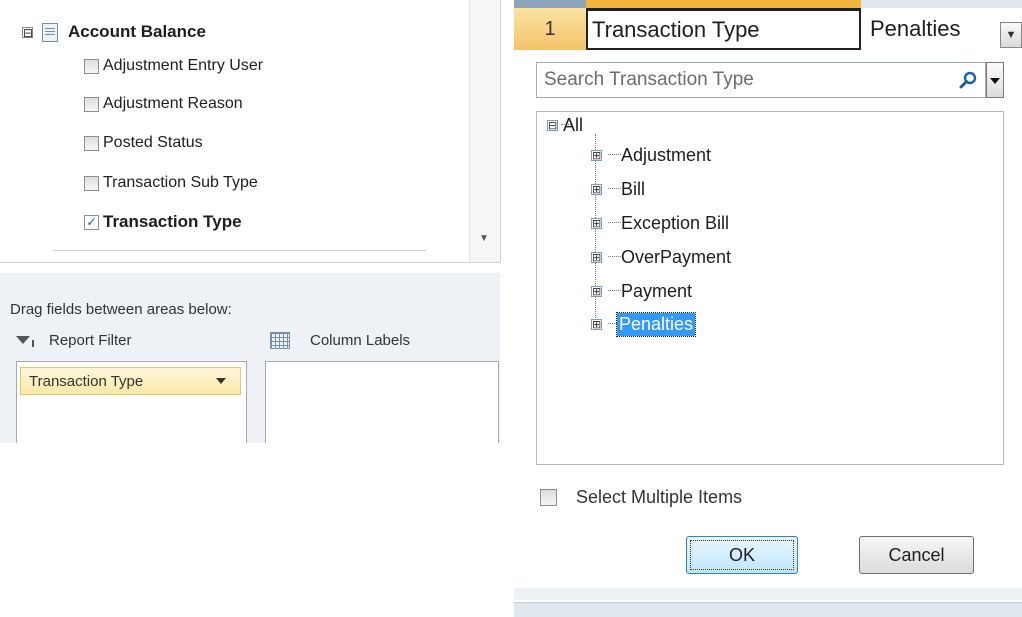 The image size is (1022, 617). What do you see at coordinates (121, 309) in the screenshot?
I see `areas-title: Drag fields between areas below:` at bounding box center [121, 309].